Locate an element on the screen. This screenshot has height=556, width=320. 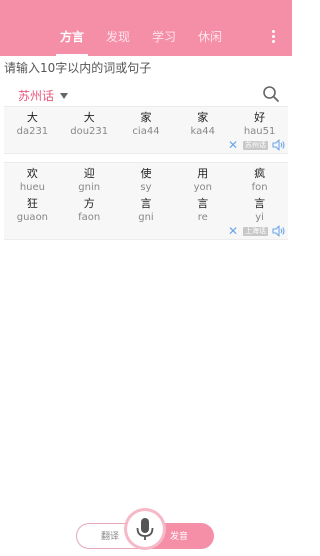
pronunciation: faon is located at coordinates (89, 217).